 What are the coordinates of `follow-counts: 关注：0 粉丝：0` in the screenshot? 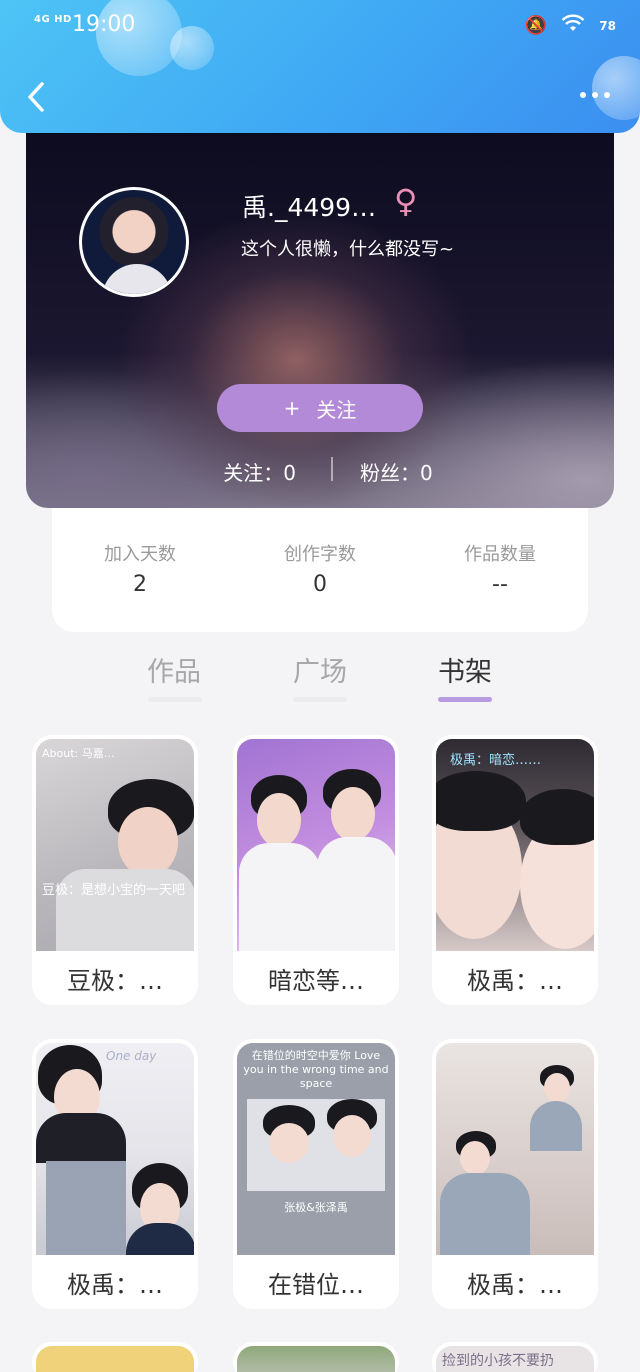 It's located at (320, 471).